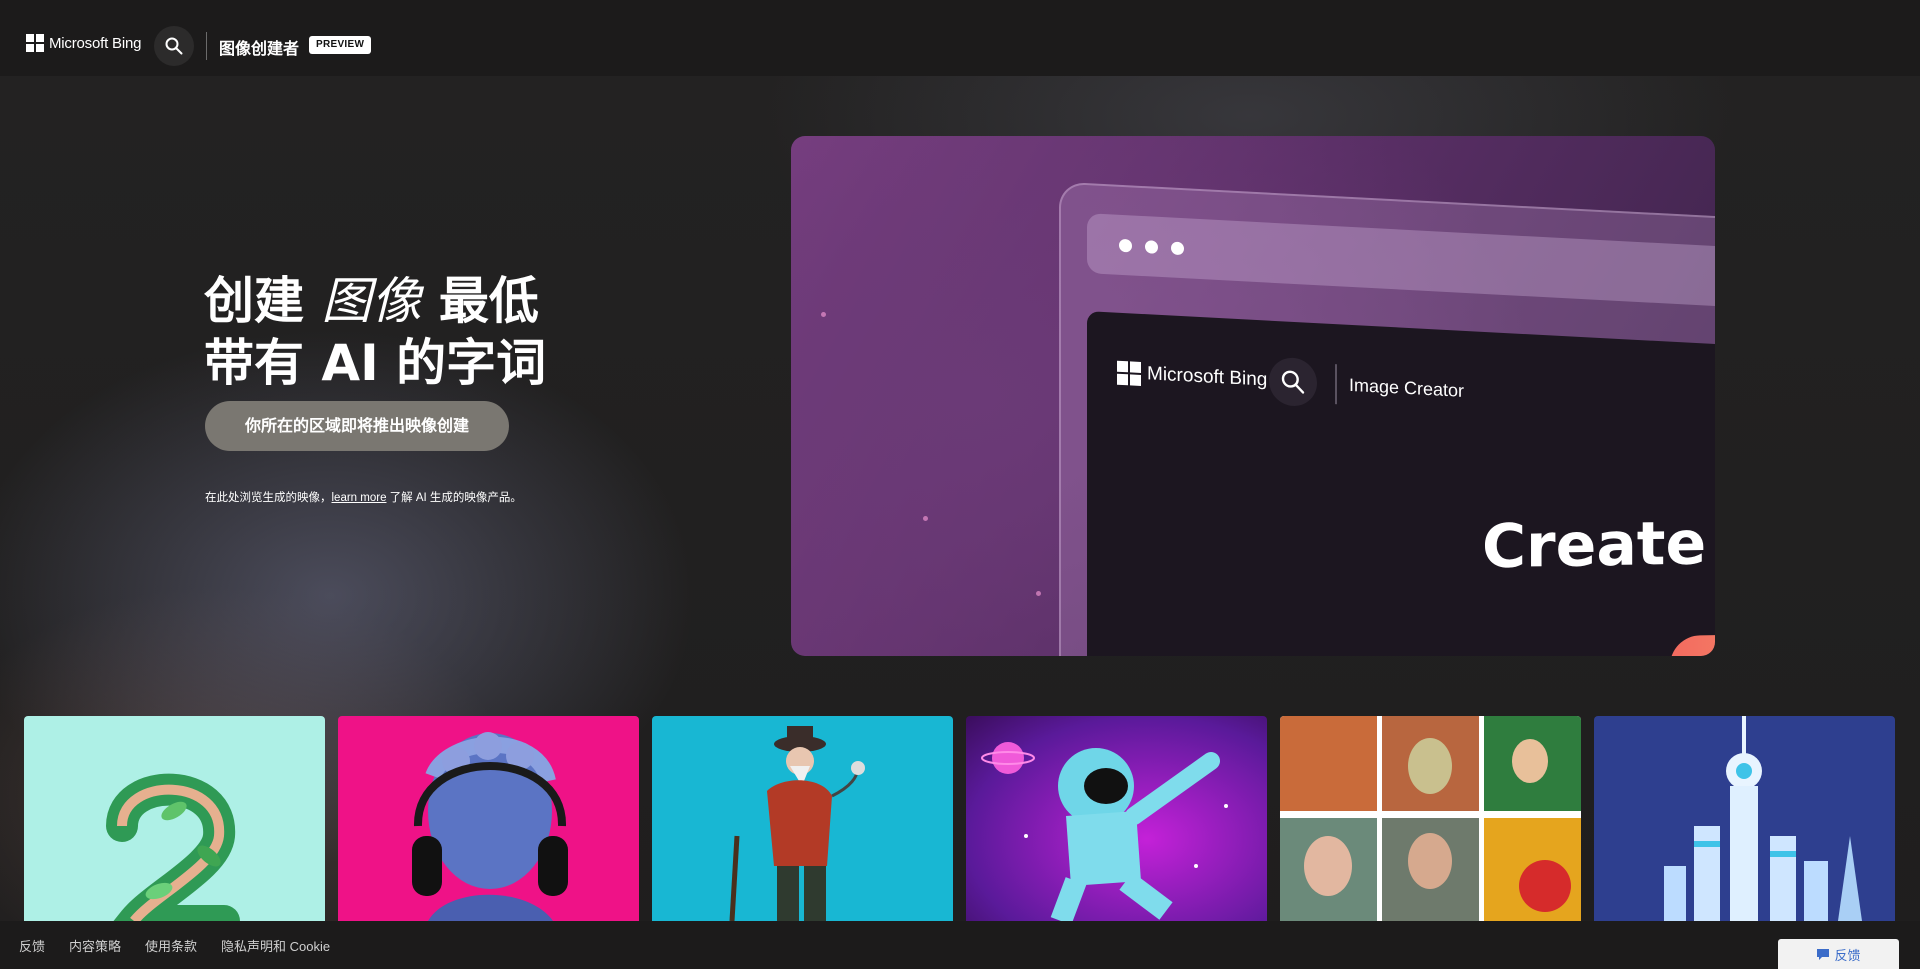 This screenshot has height=969, width=1920. I want to click on hero-title-line1: 创建 图像 最低, so click(375, 301).